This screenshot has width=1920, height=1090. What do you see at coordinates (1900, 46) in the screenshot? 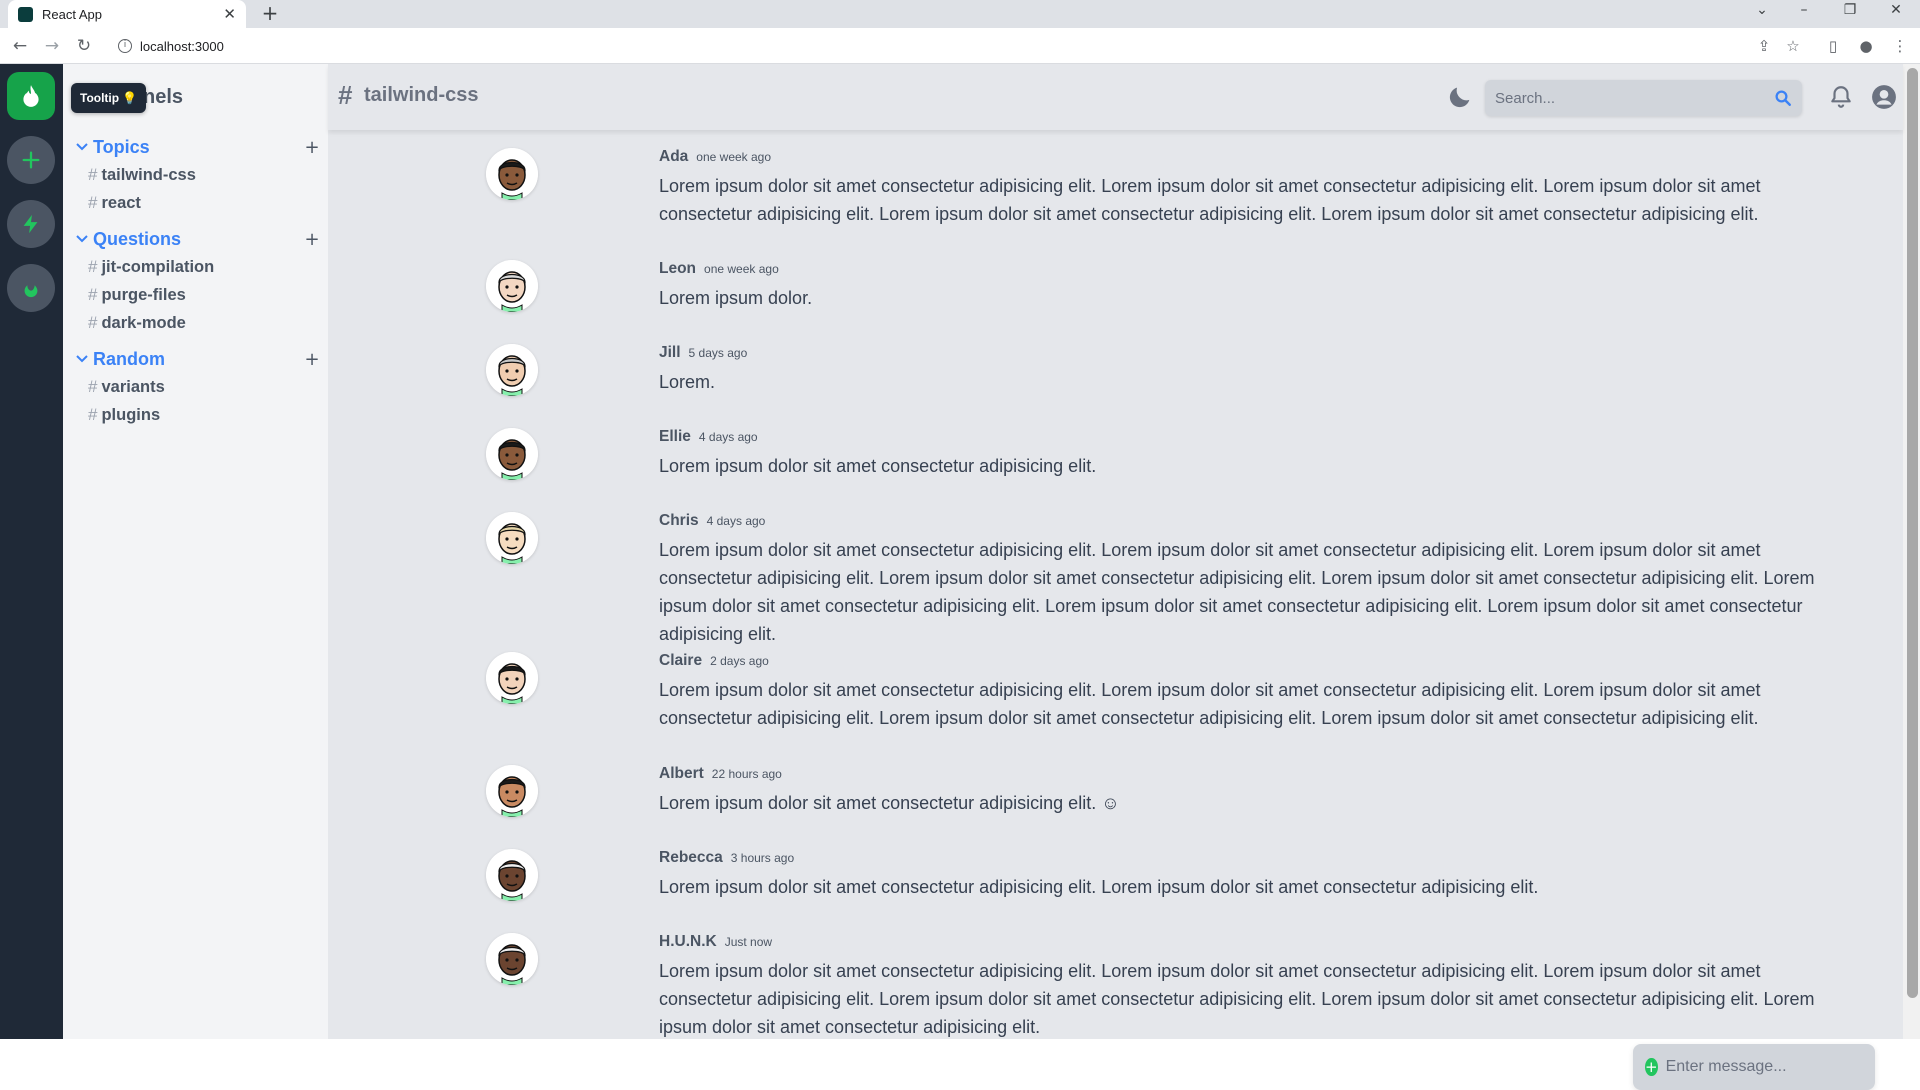
I see `browser-menu-icon: ⋮` at bounding box center [1900, 46].